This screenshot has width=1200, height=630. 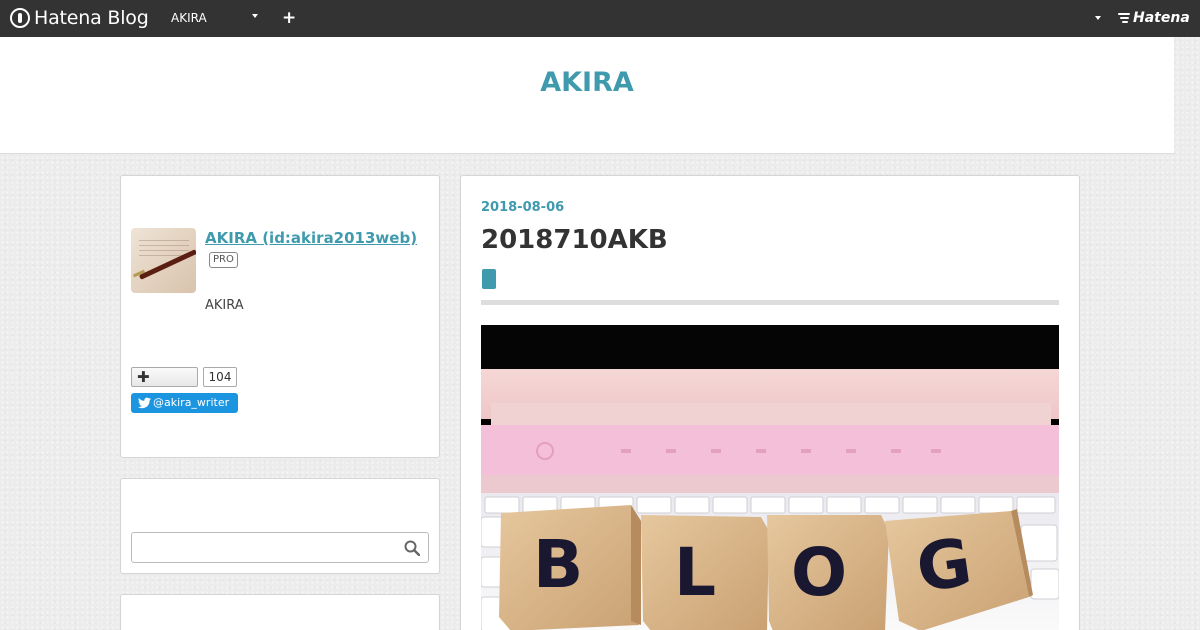 What do you see at coordinates (255, 16) in the screenshot?
I see `chevron-down-icon` at bounding box center [255, 16].